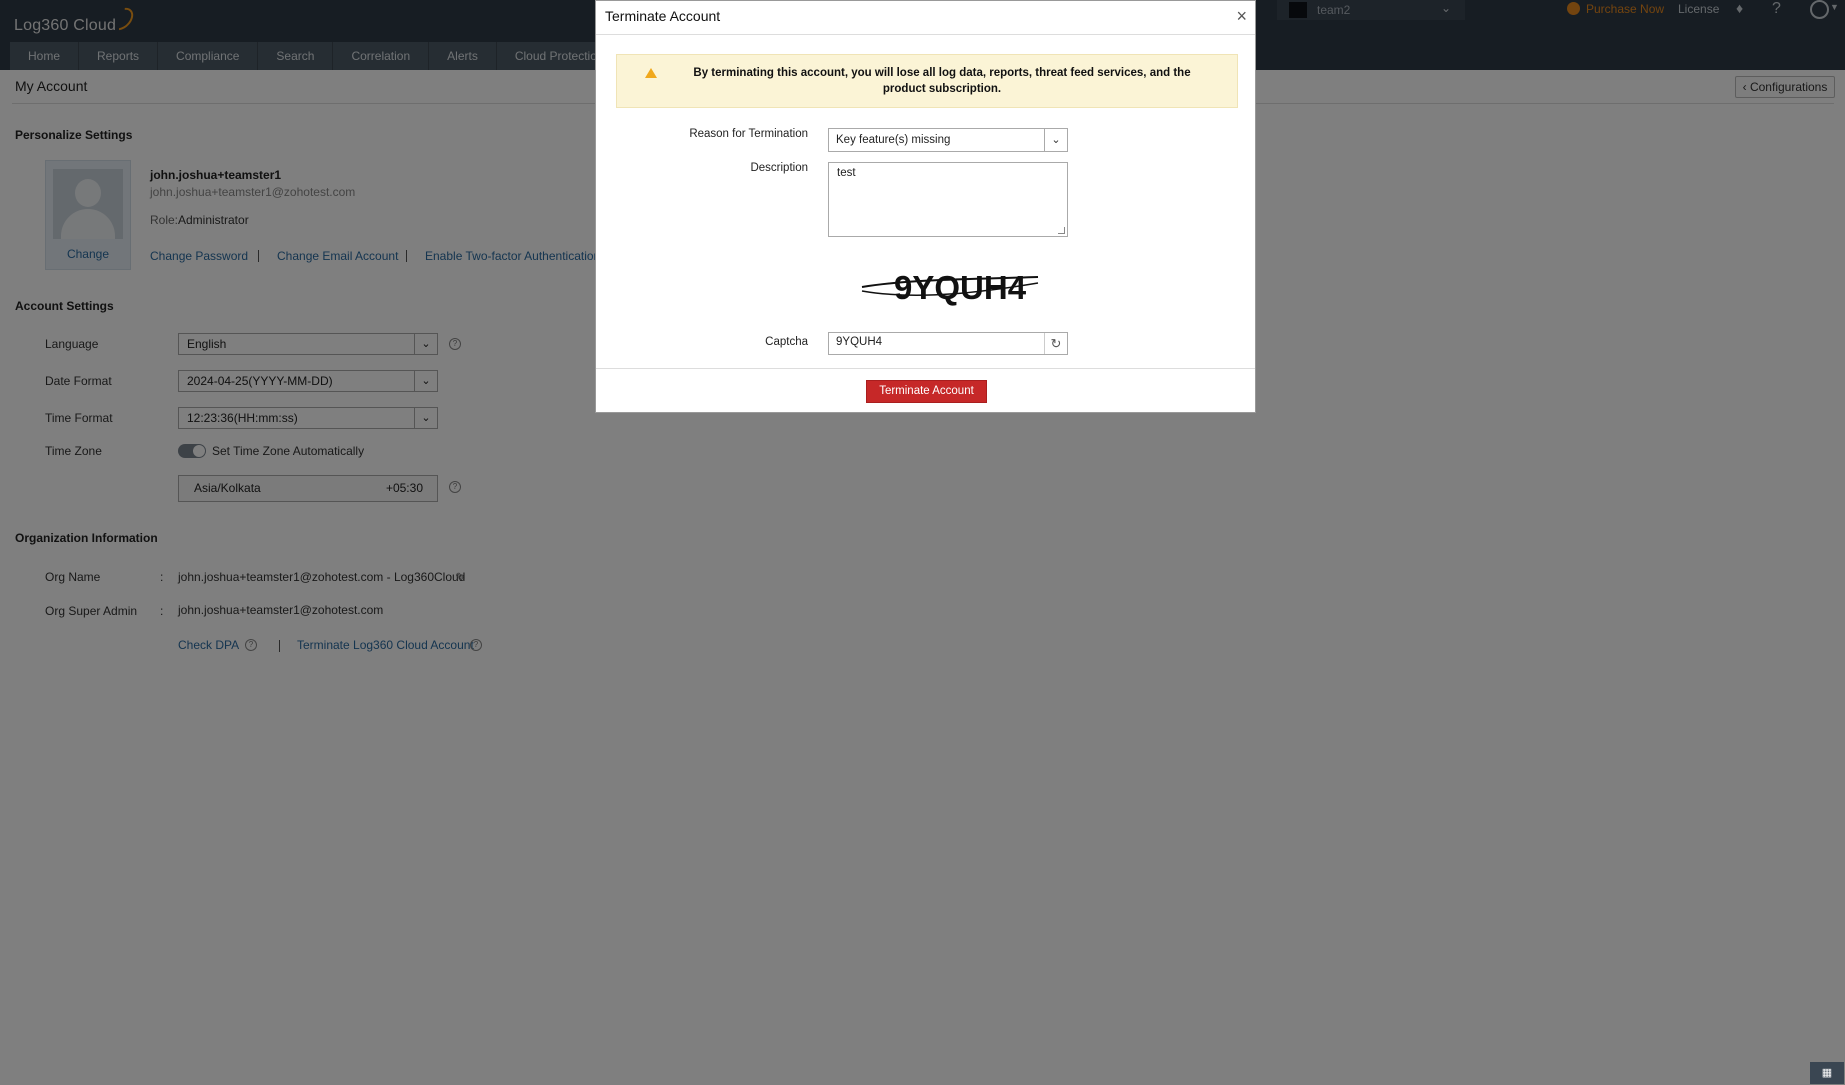 Image resolution: width=1845 pixels, height=1085 pixels. Describe the element at coordinates (779, 168) in the screenshot. I see `description-label: Description` at that location.